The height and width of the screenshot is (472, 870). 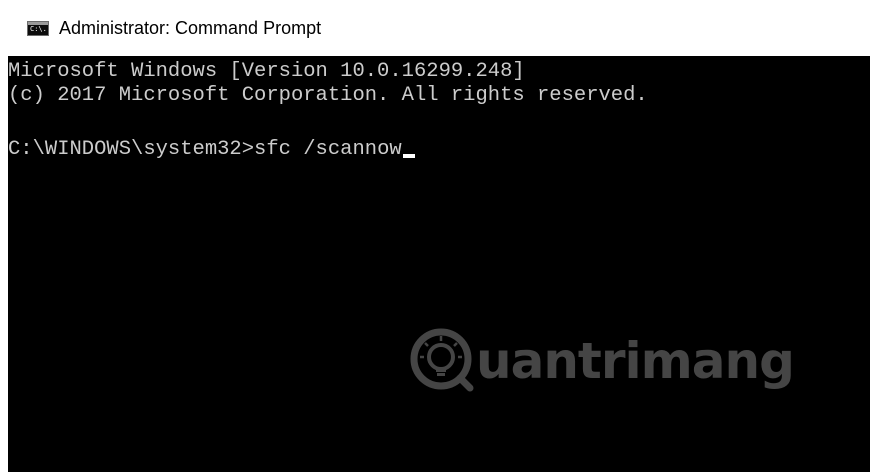 I want to click on watermark-text: uantrimang, so click(x=635, y=361).